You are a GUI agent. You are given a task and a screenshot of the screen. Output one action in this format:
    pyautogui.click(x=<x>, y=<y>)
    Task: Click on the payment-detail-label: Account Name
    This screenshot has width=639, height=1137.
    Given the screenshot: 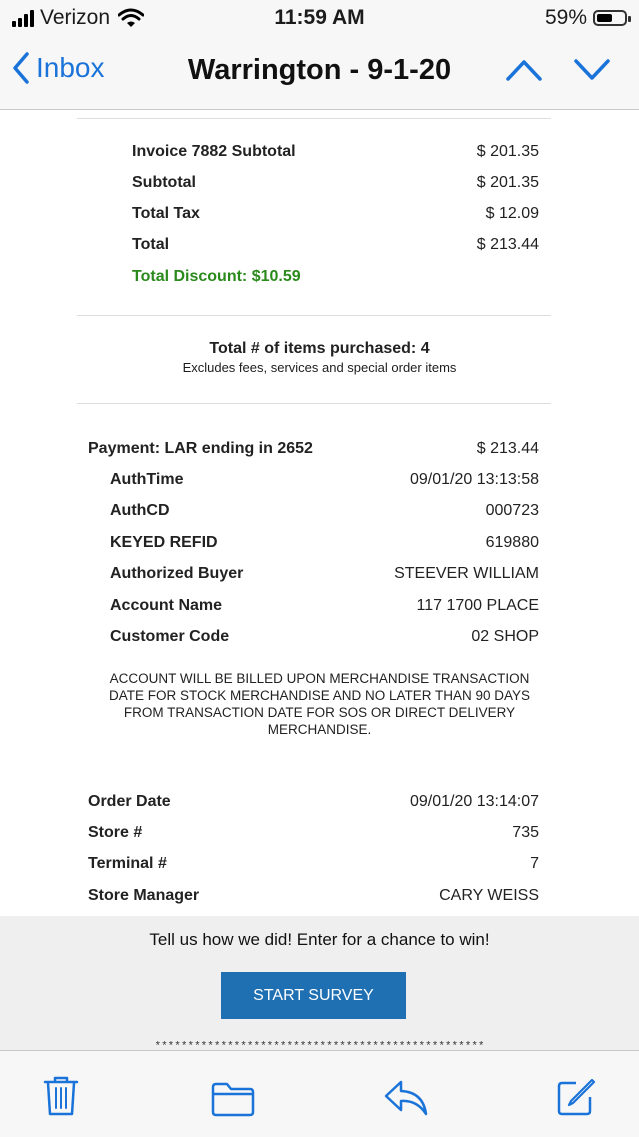 What is the action you would take?
    pyautogui.click(x=166, y=605)
    